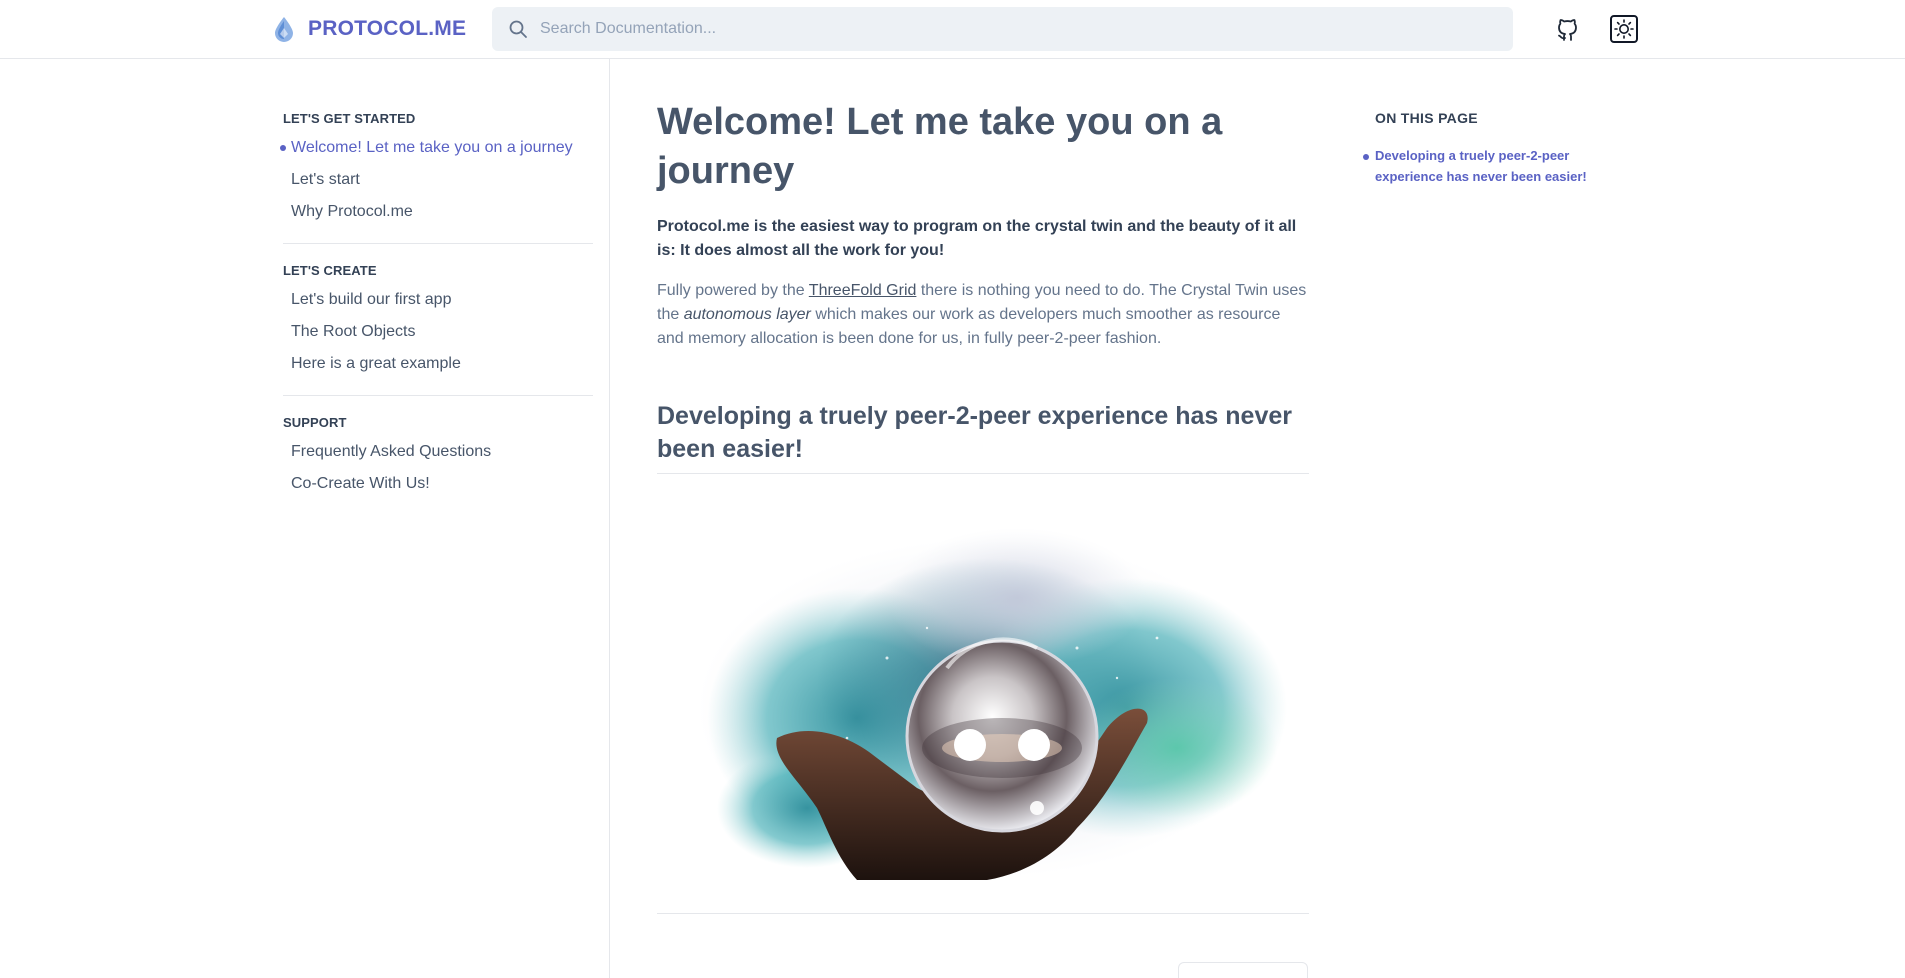 This screenshot has width=1905, height=978. I want to click on theme-toggle-button, so click(1624, 29).